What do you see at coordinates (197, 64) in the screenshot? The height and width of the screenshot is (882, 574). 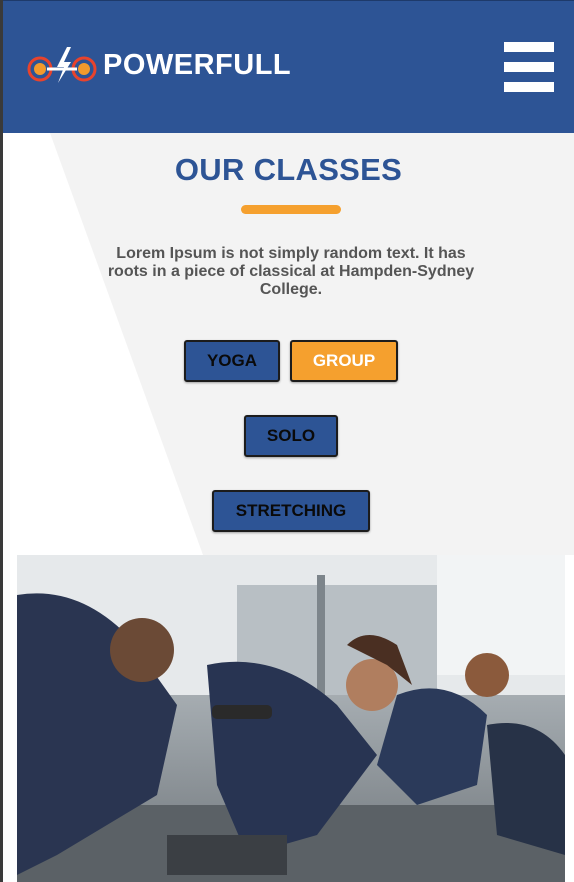 I see `brand-name: POWERFULL` at bounding box center [197, 64].